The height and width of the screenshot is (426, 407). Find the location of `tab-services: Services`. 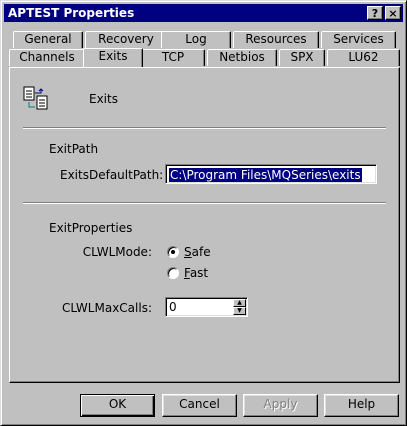

tab-services: Services is located at coordinates (358, 39).